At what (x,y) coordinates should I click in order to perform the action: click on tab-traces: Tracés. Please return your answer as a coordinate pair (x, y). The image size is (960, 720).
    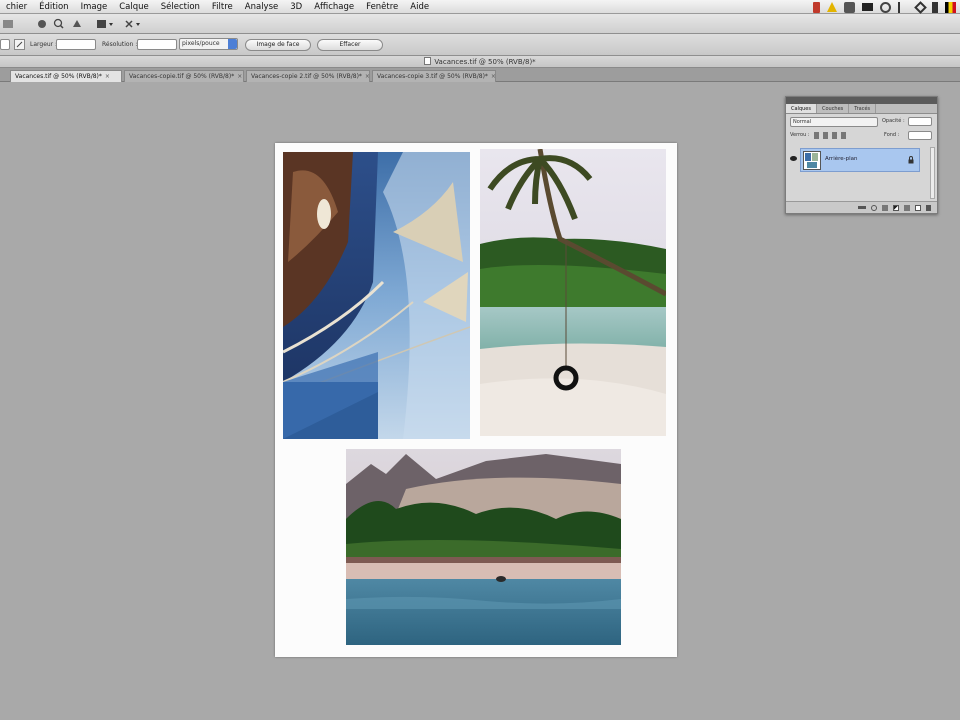
    Looking at the image, I should click on (863, 108).